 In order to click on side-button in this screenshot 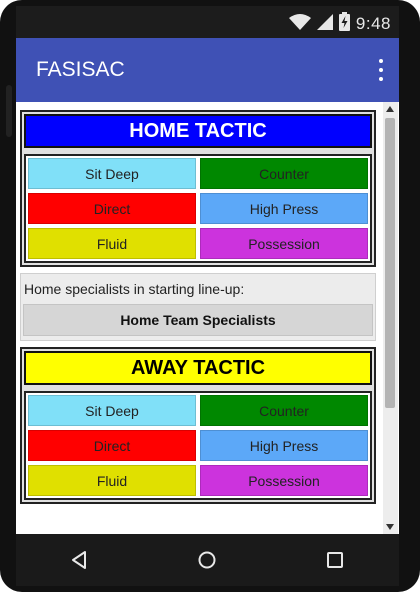, I will do `click(9, 111)`.